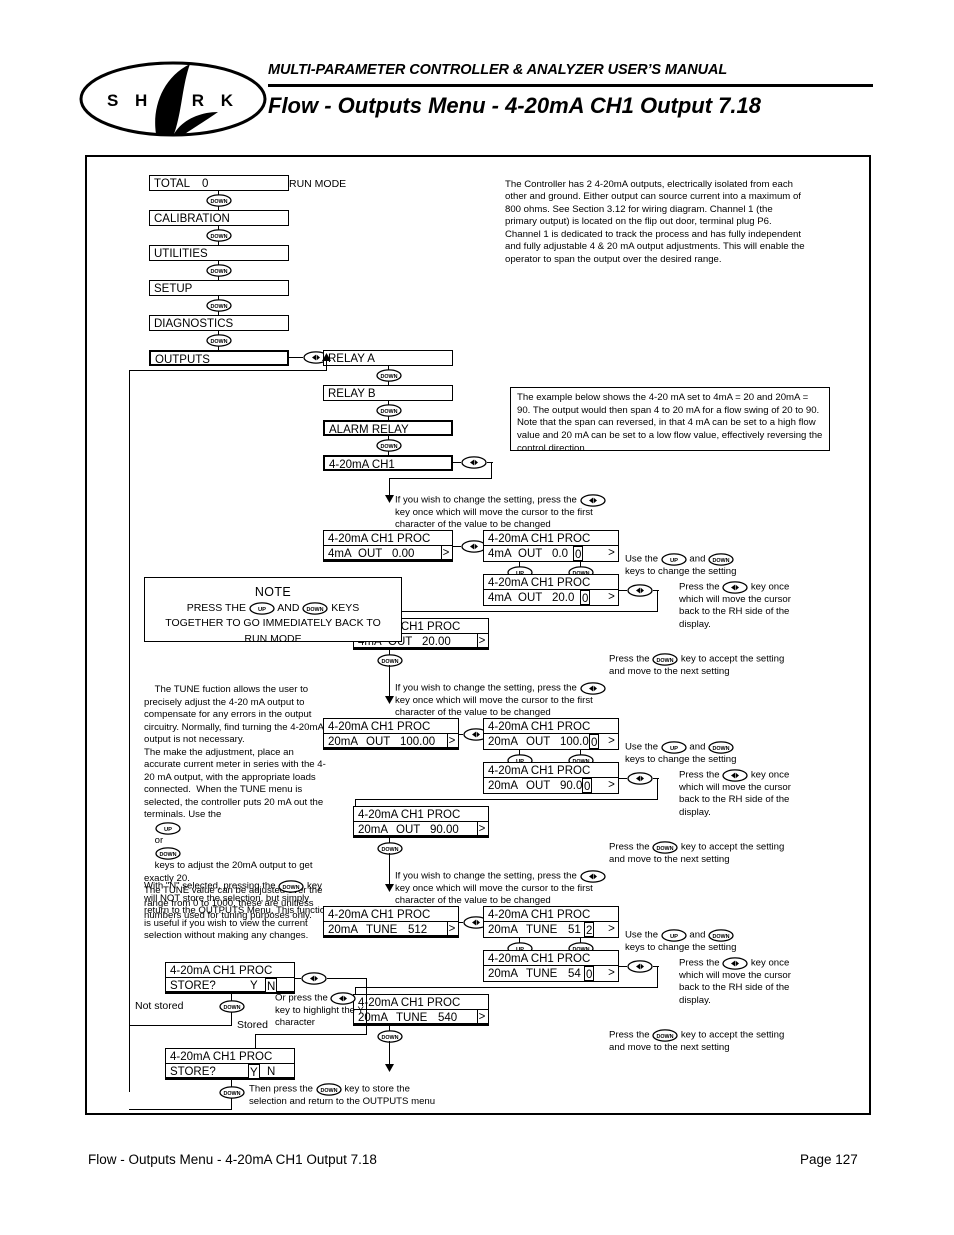 Image resolution: width=954 pixels, height=1235 pixels. I want to click on menu-item-setup: SETUP, so click(219, 288).